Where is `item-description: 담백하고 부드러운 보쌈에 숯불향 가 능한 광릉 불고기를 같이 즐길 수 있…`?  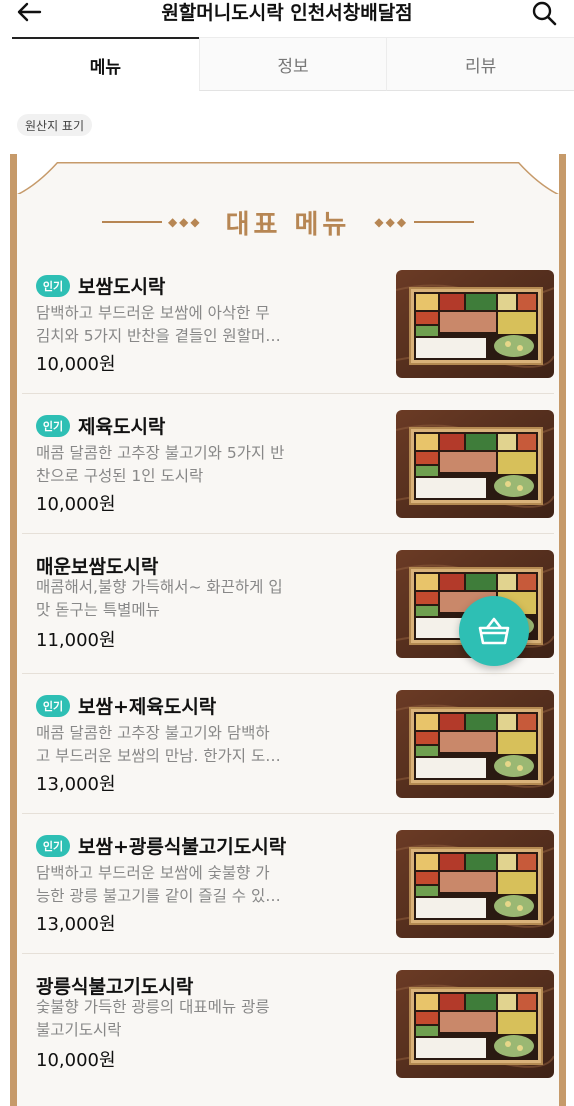 item-description: 담백하고 부드러운 보쌈에 숯불향 가 능한 광릉 불고기를 같이 즐길 수 있… is located at coordinates (158, 884).